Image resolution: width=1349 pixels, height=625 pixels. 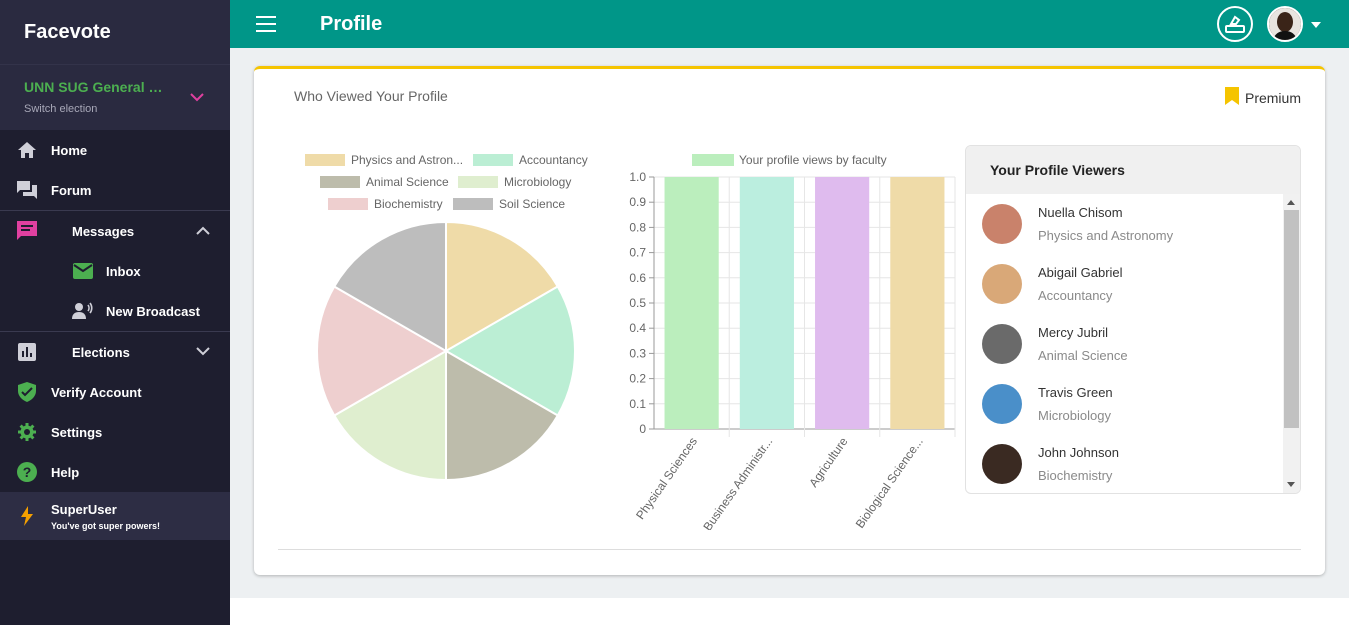 I want to click on viewer-faculty: Physics and Astronomy, so click(x=1106, y=235).